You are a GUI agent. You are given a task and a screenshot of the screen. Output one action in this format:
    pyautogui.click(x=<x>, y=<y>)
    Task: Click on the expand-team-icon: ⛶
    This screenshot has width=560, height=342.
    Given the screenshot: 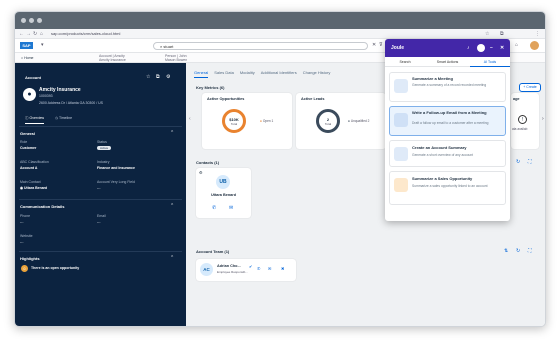 What is the action you would take?
    pyautogui.click(x=530, y=251)
    